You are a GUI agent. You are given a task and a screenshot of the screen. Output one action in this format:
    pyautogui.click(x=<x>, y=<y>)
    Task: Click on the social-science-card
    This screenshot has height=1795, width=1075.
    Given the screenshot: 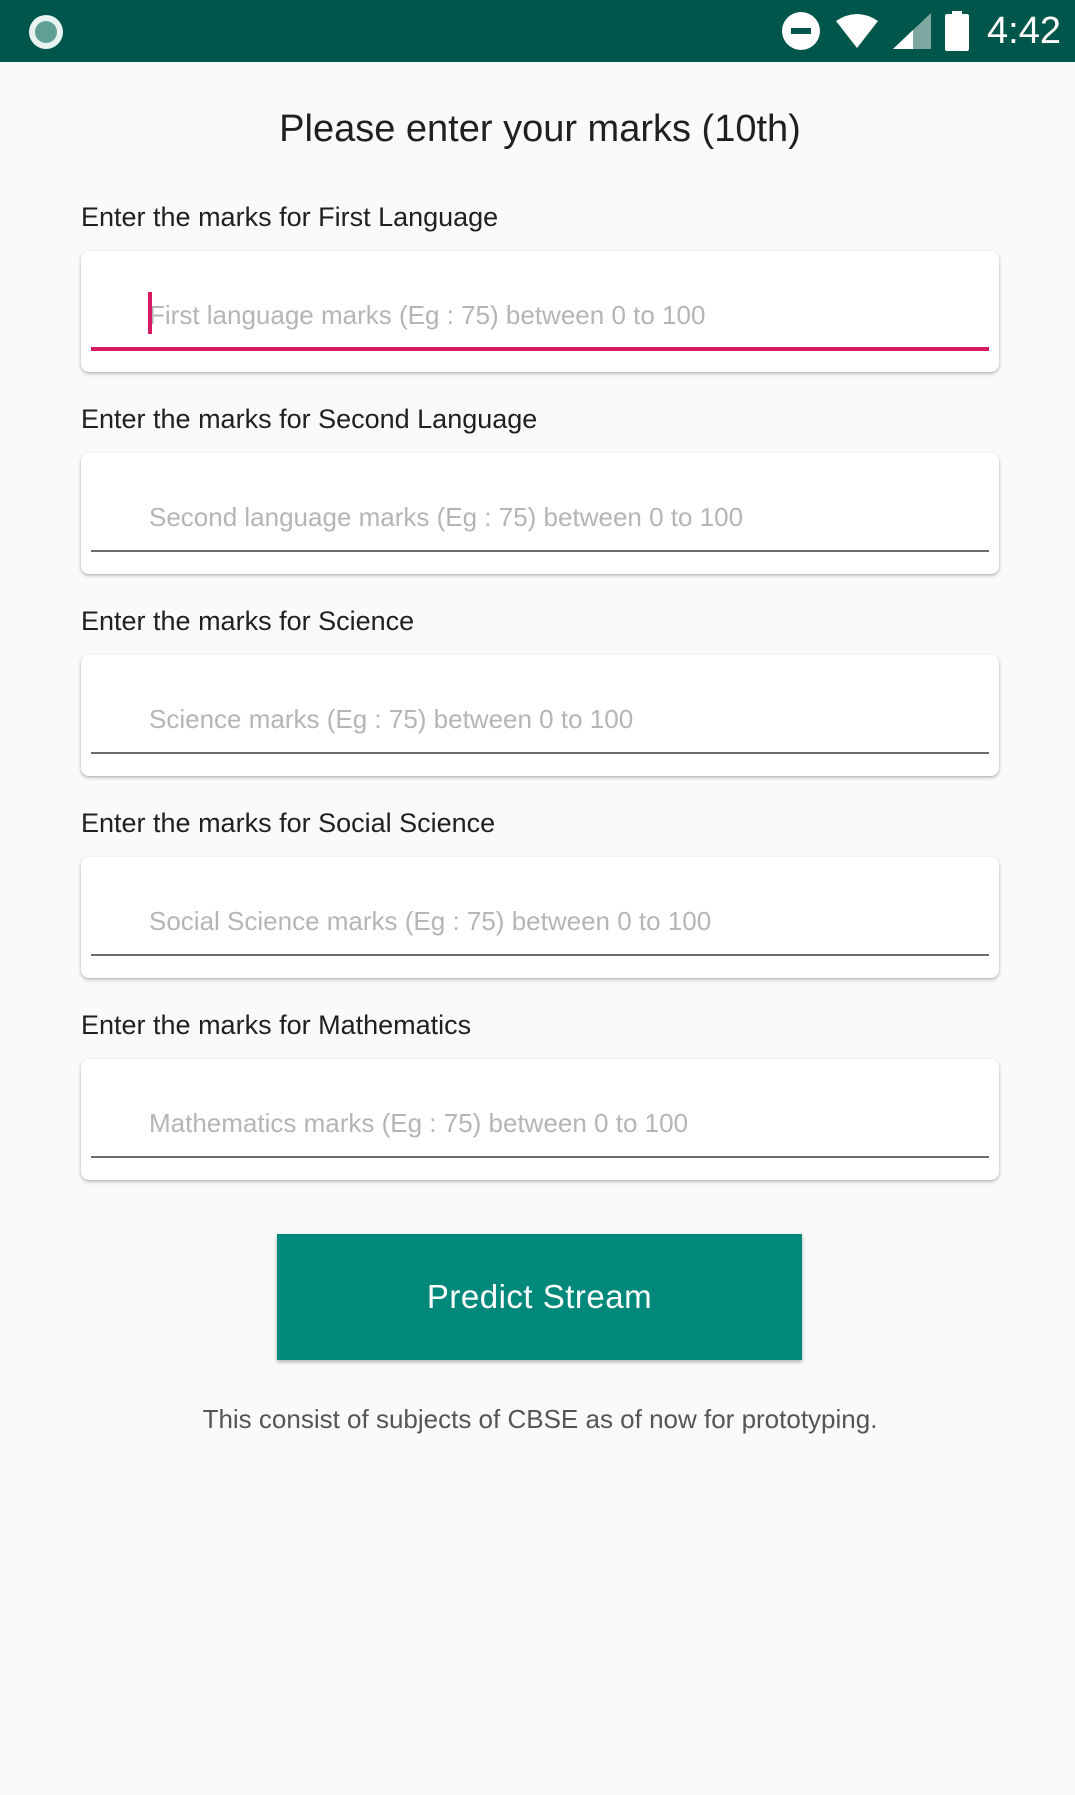 What is the action you would take?
    pyautogui.click(x=540, y=917)
    